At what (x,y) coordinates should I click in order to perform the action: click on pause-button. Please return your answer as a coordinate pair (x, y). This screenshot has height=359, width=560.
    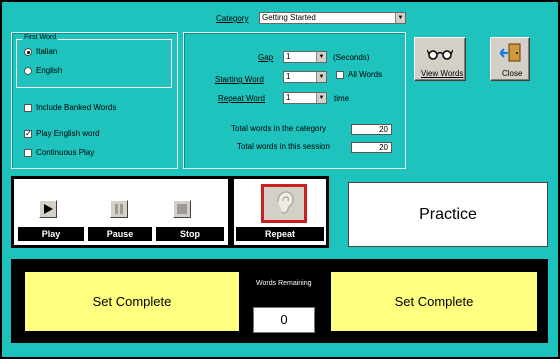
    Looking at the image, I should click on (119, 209).